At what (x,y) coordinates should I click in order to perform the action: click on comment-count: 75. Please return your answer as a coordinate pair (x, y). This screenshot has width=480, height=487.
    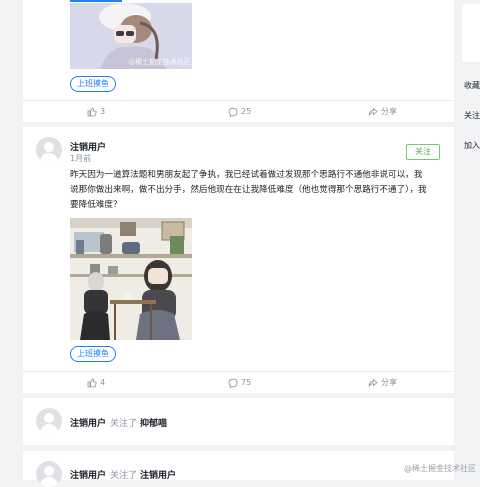
    Looking at the image, I should click on (246, 382).